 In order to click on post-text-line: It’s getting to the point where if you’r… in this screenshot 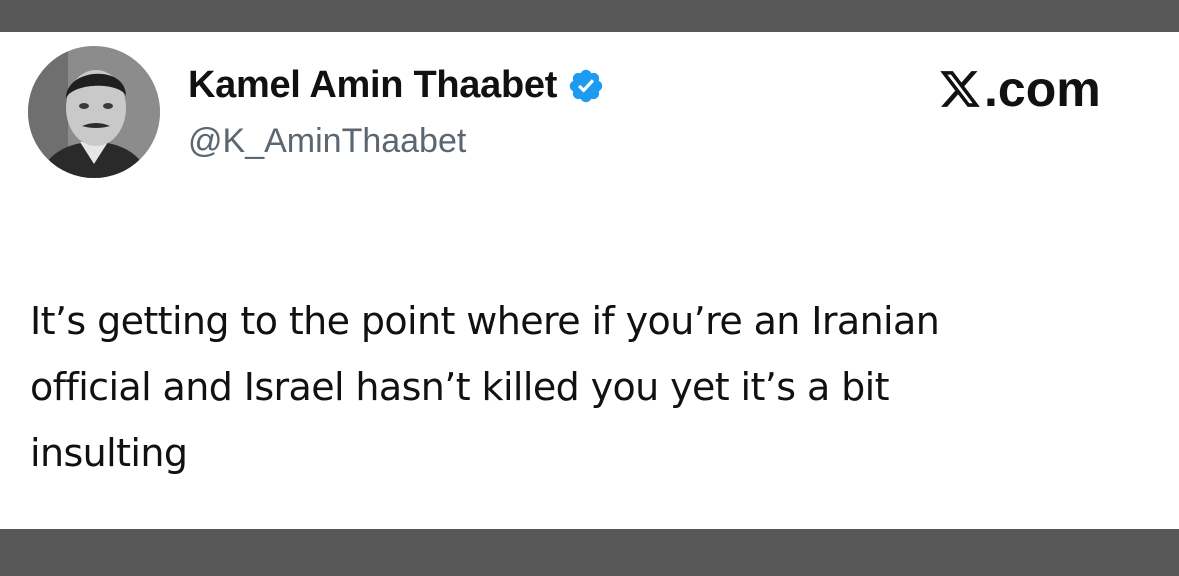, I will do `click(485, 321)`.